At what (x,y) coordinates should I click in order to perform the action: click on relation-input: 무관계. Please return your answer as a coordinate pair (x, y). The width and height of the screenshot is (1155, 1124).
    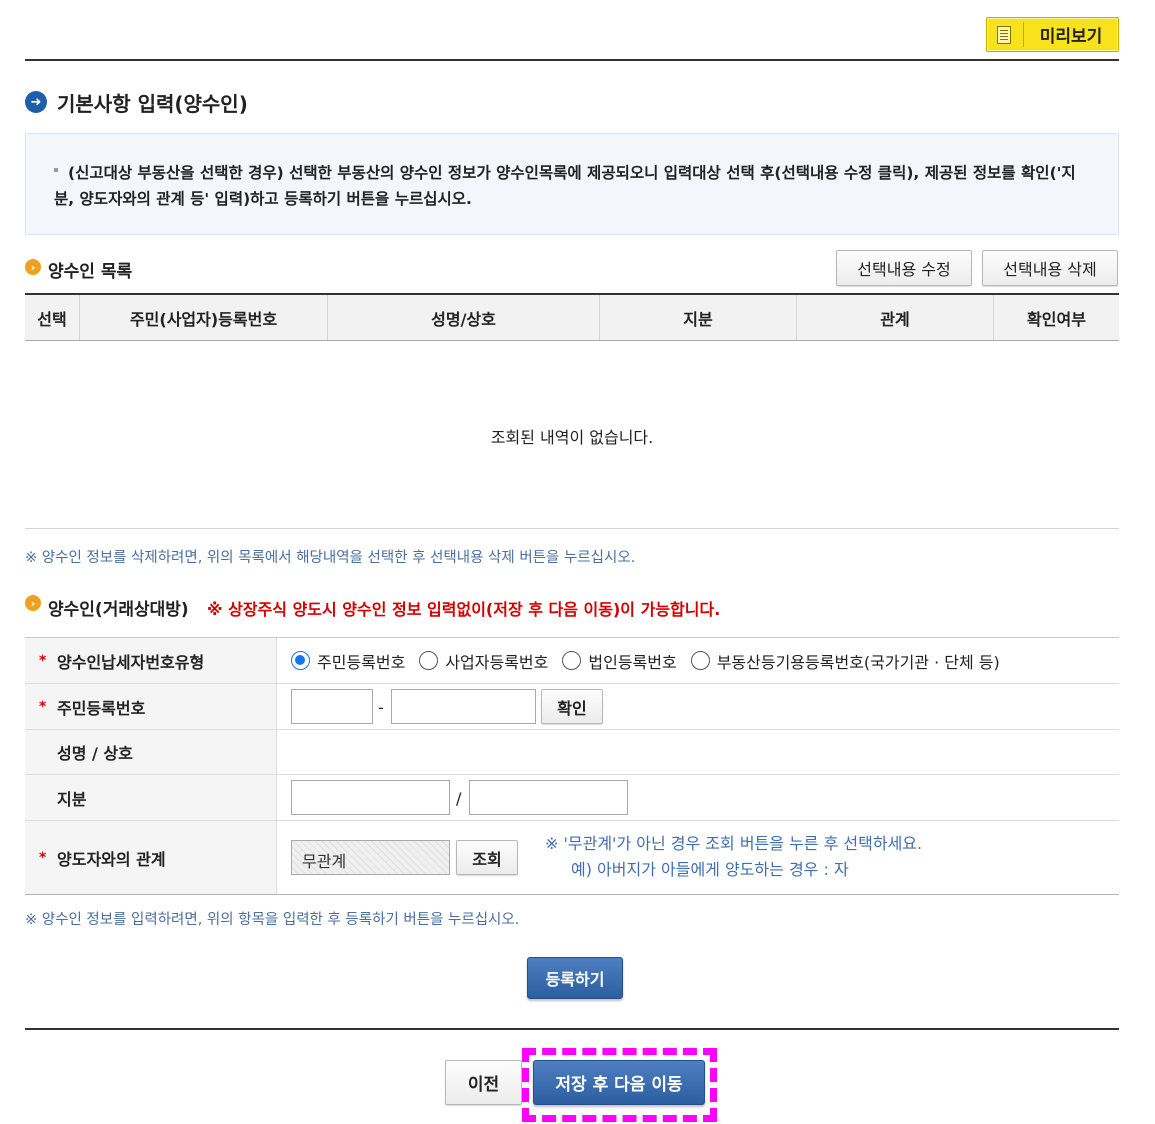
    Looking at the image, I should click on (370, 857).